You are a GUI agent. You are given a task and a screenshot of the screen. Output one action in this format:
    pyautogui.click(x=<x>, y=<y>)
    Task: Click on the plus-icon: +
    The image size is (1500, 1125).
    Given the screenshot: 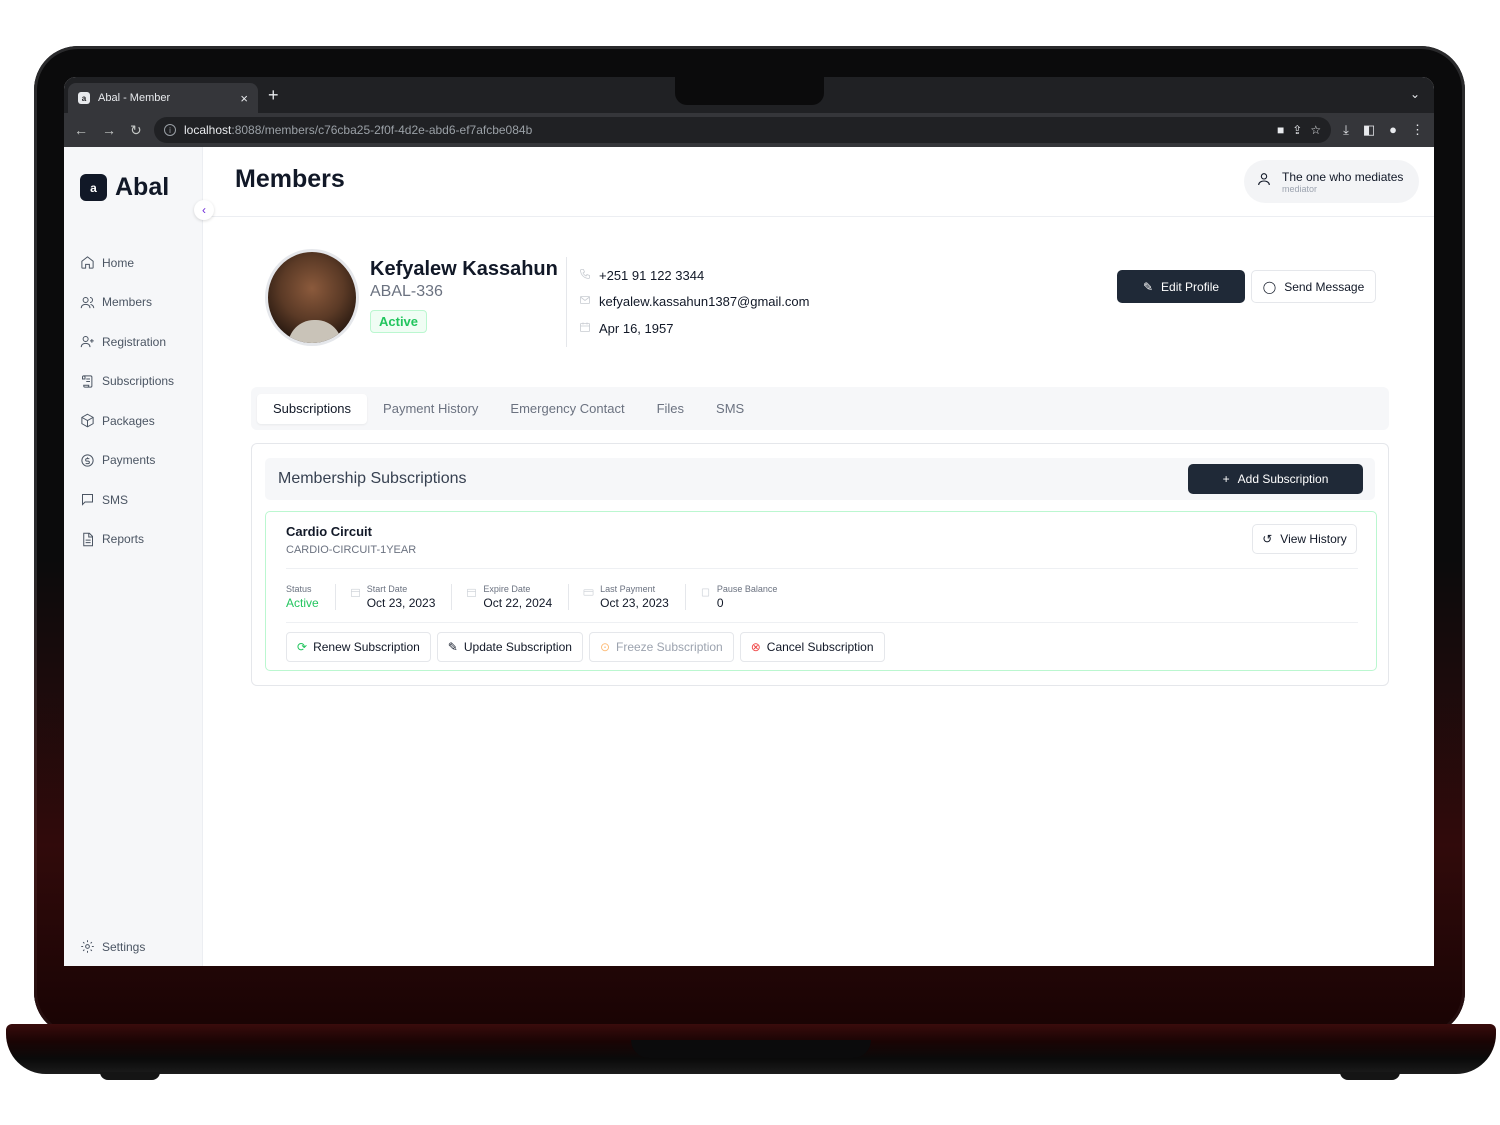 What is the action you would take?
    pyautogui.click(x=1226, y=479)
    